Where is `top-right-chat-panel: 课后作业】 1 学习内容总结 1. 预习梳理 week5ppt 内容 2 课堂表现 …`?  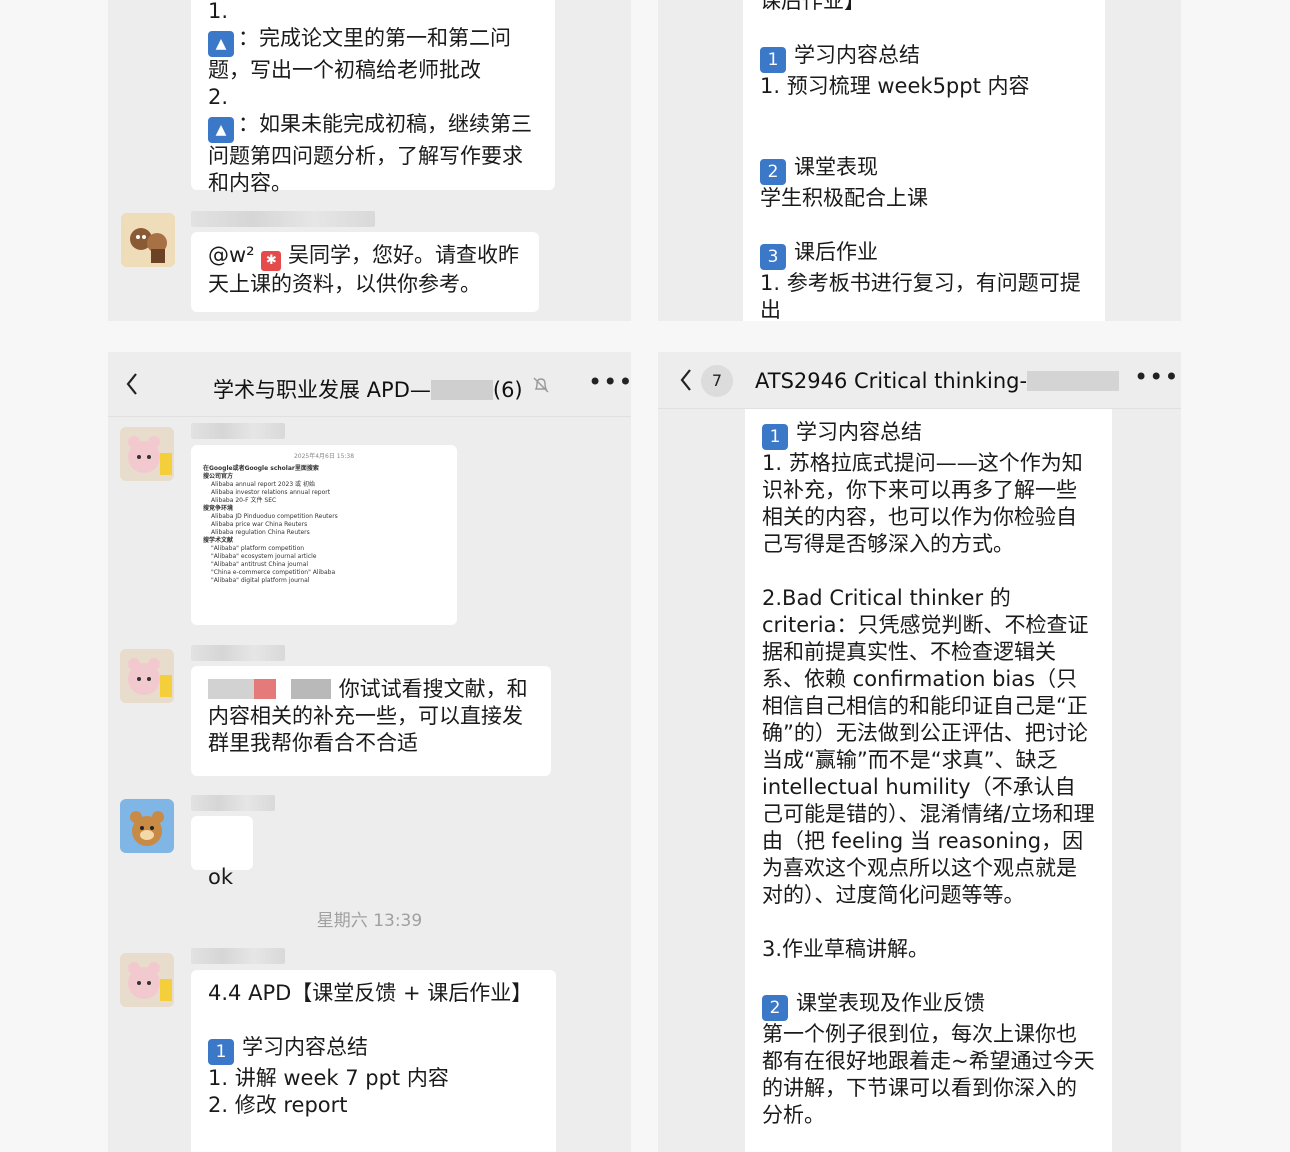 top-right-chat-panel: 课后作业】 1 学习内容总结 1. 预习梳理 week5ppt 内容 2 课堂表现 … is located at coordinates (919, 160).